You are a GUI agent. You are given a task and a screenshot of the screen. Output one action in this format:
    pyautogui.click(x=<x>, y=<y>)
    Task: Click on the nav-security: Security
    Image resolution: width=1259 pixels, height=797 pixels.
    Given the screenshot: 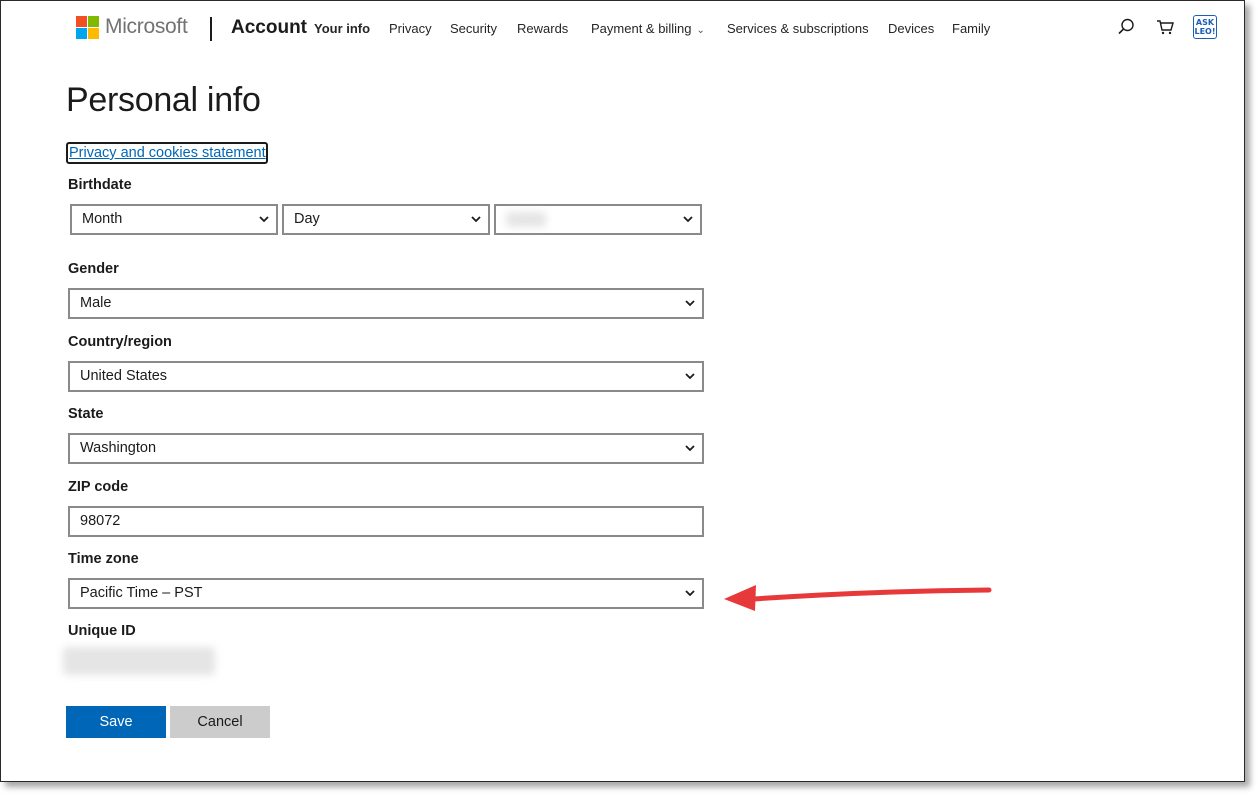 What is the action you would take?
    pyautogui.click(x=473, y=28)
    